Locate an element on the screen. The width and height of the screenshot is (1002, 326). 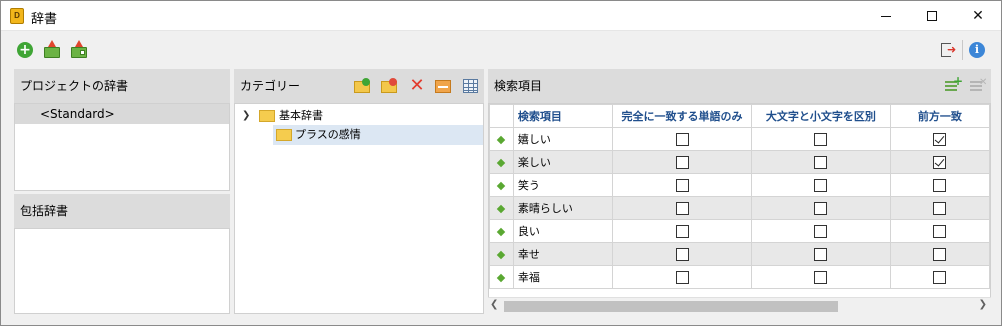
minimize-icon is located at coordinates (886, 16).